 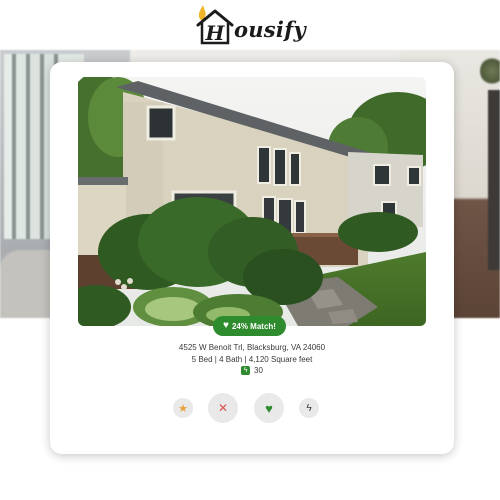 I want to click on listing-specs: 5 Bed | 4 Bath | 4,120 Square feet, so click(x=252, y=359).